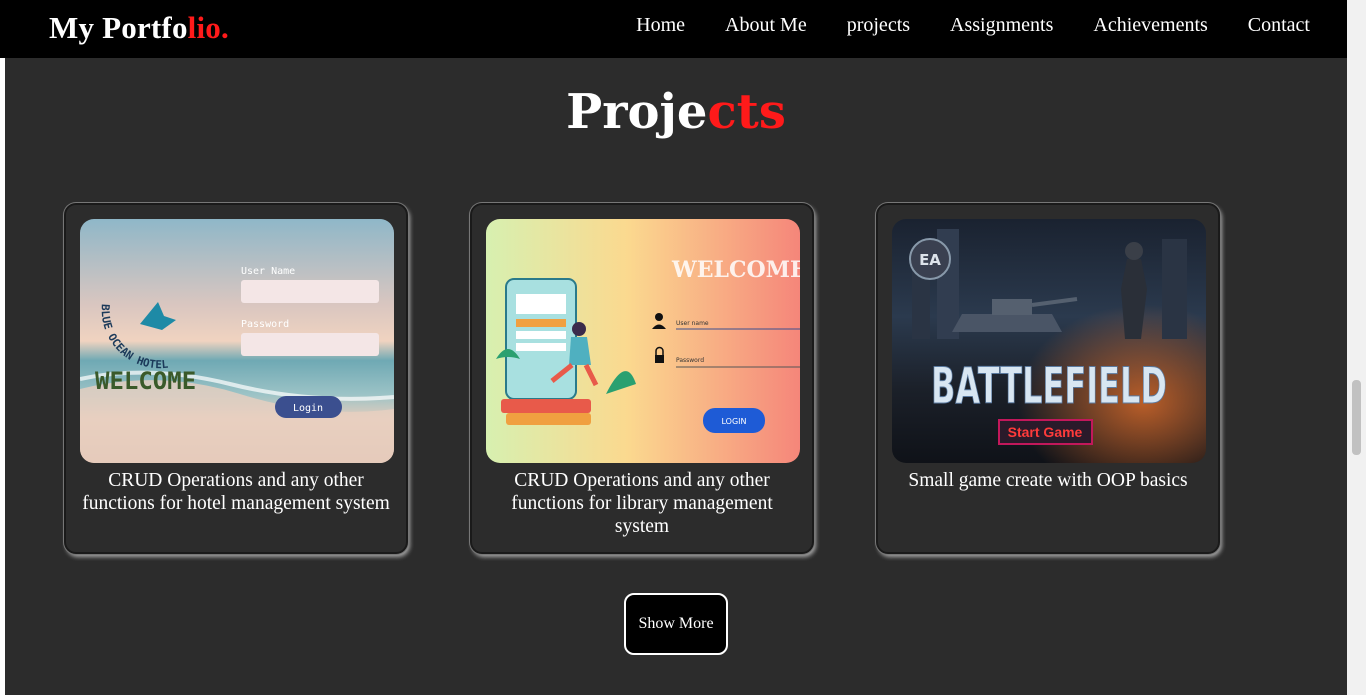 This screenshot has height=695, width=1366. I want to click on project-image-game: EA BATTLEFIELD Start Game, so click(1049, 341).